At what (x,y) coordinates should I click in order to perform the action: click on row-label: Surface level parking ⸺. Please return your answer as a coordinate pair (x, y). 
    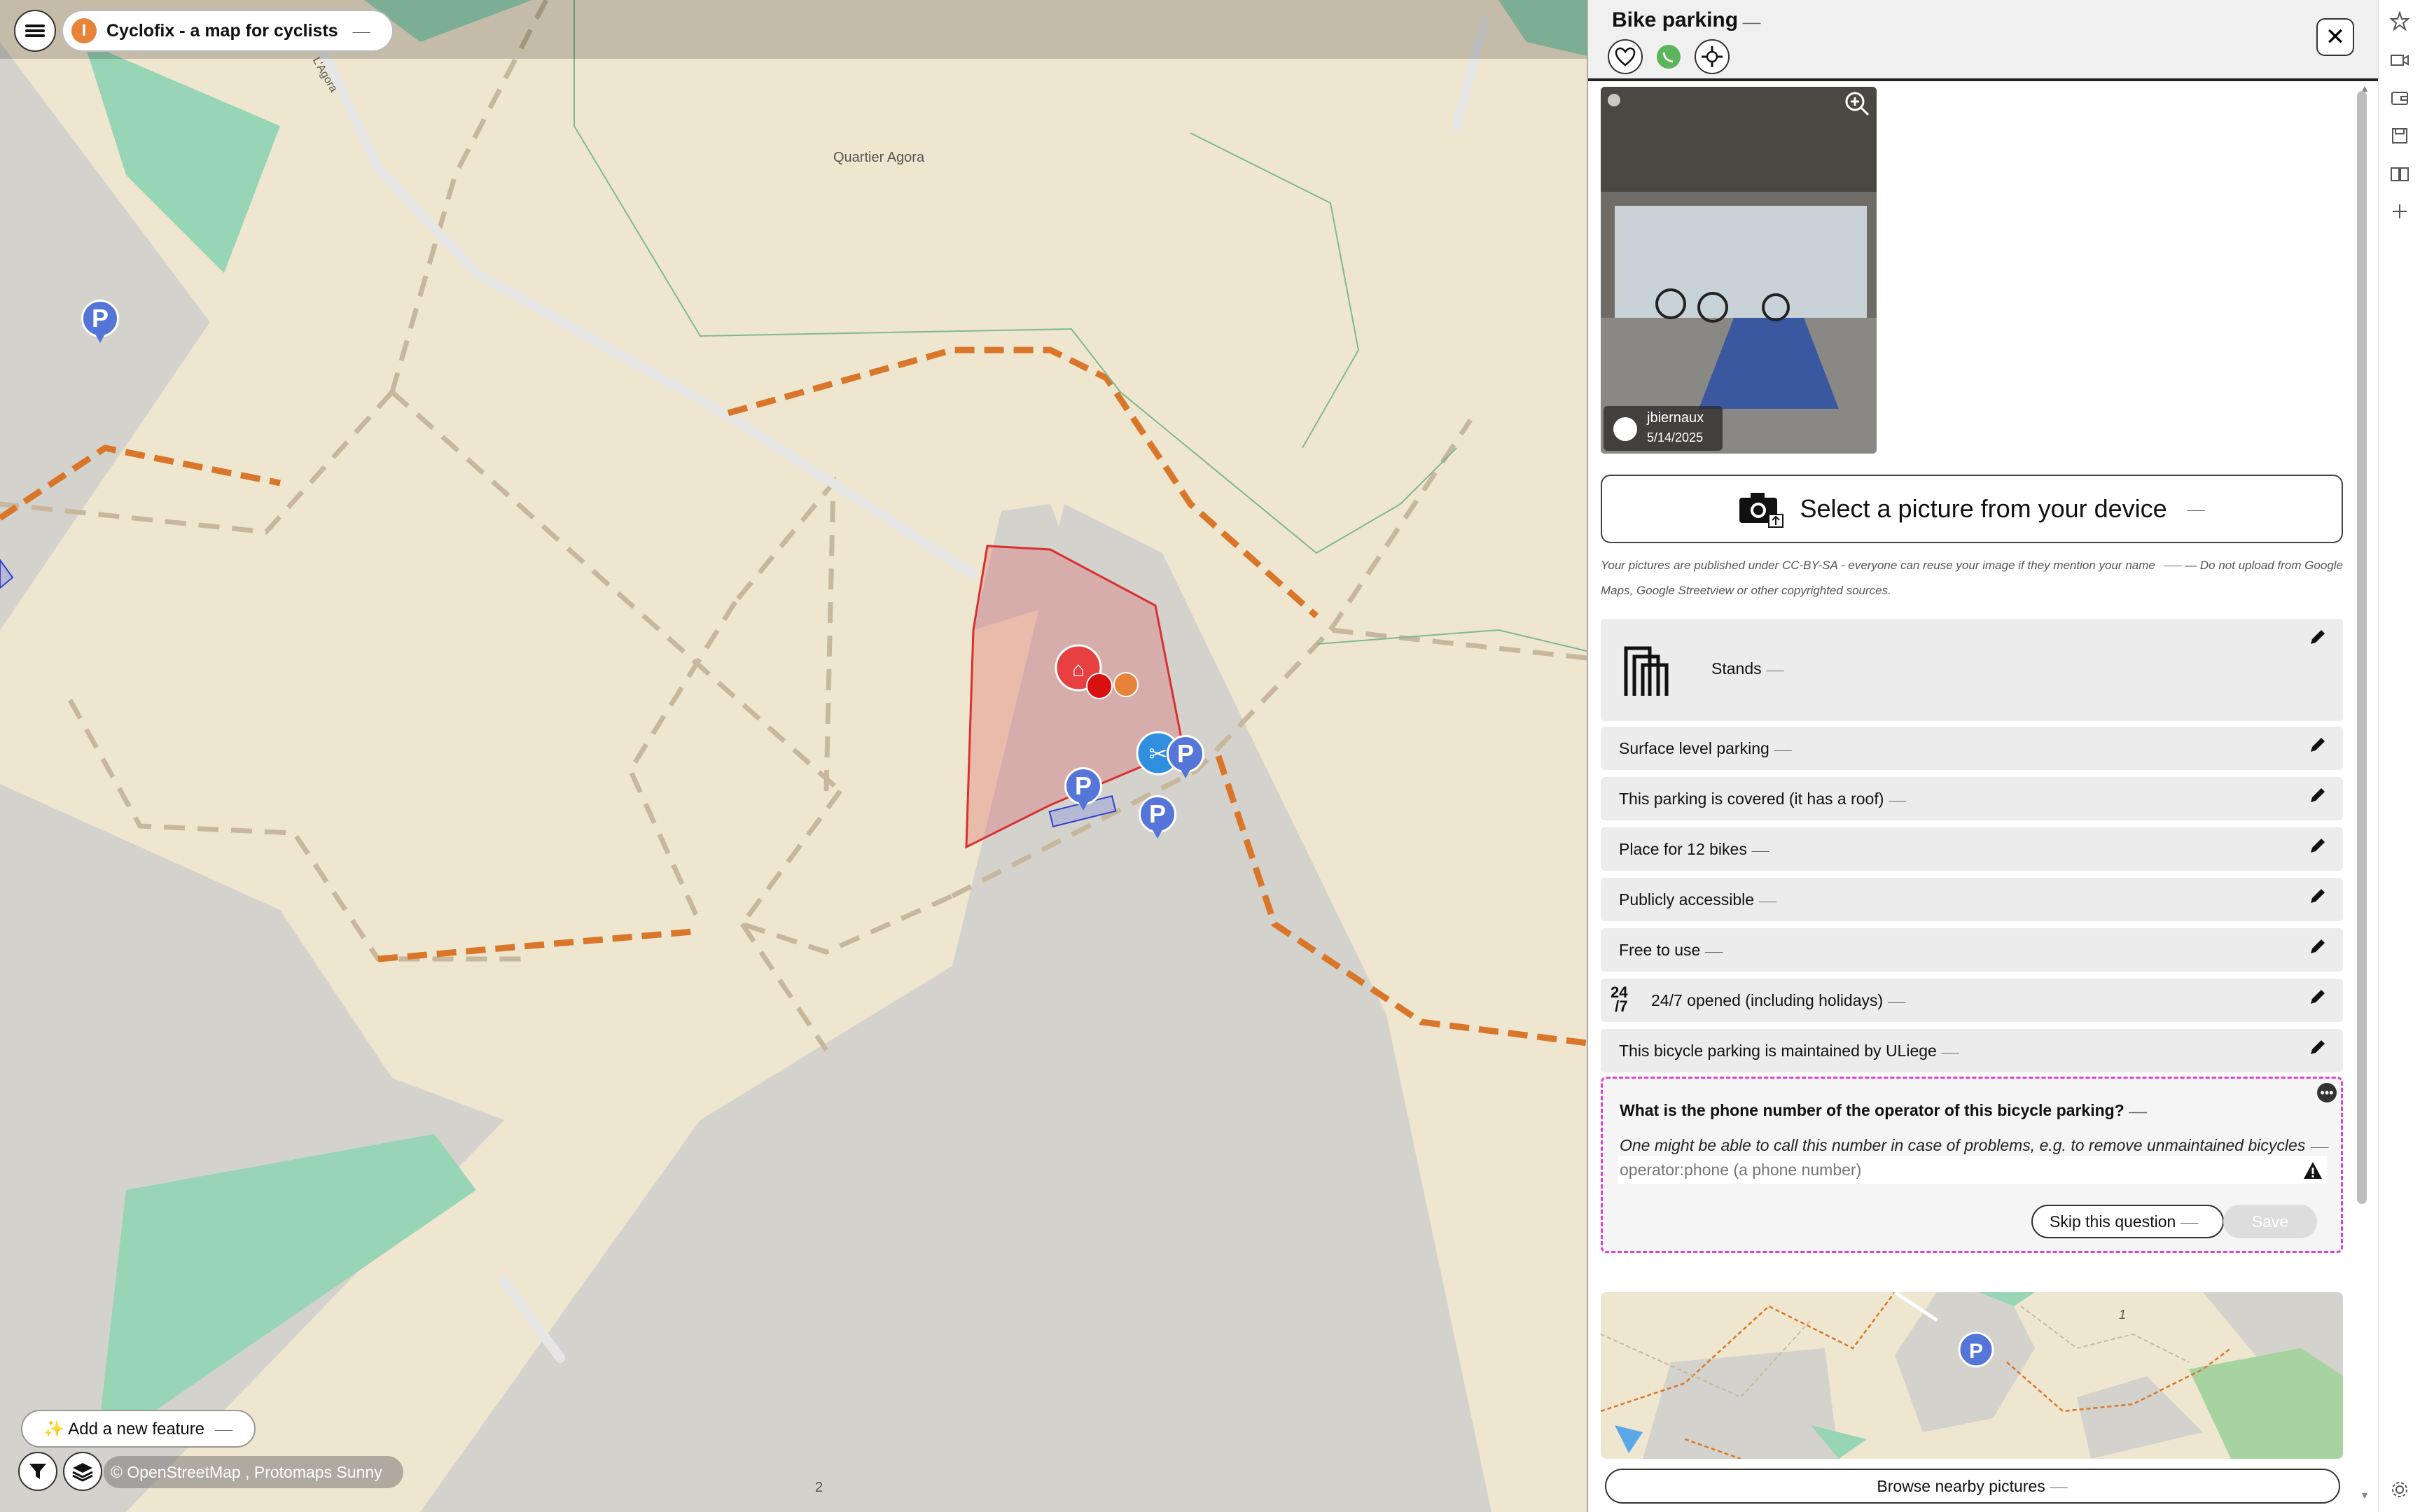
    Looking at the image, I should click on (1706, 748).